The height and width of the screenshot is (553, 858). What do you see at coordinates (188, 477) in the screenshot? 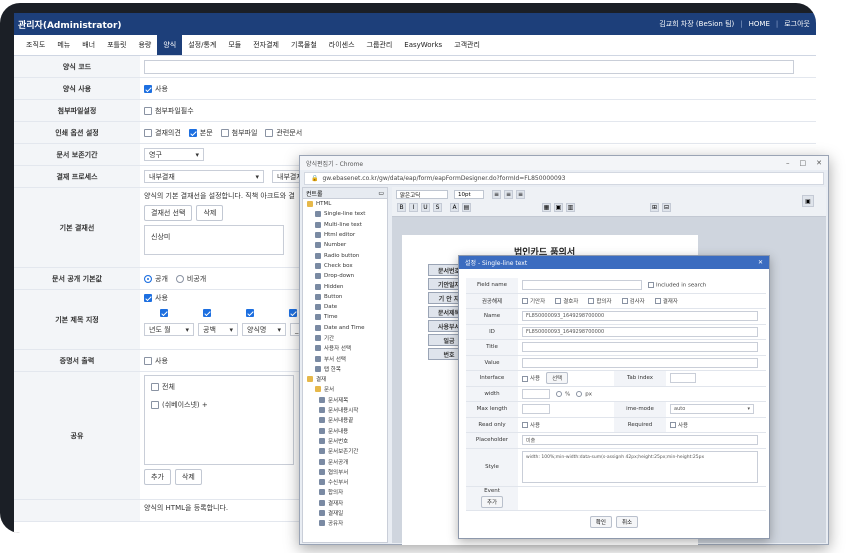
I see `share-delete-button: 삭제` at bounding box center [188, 477].